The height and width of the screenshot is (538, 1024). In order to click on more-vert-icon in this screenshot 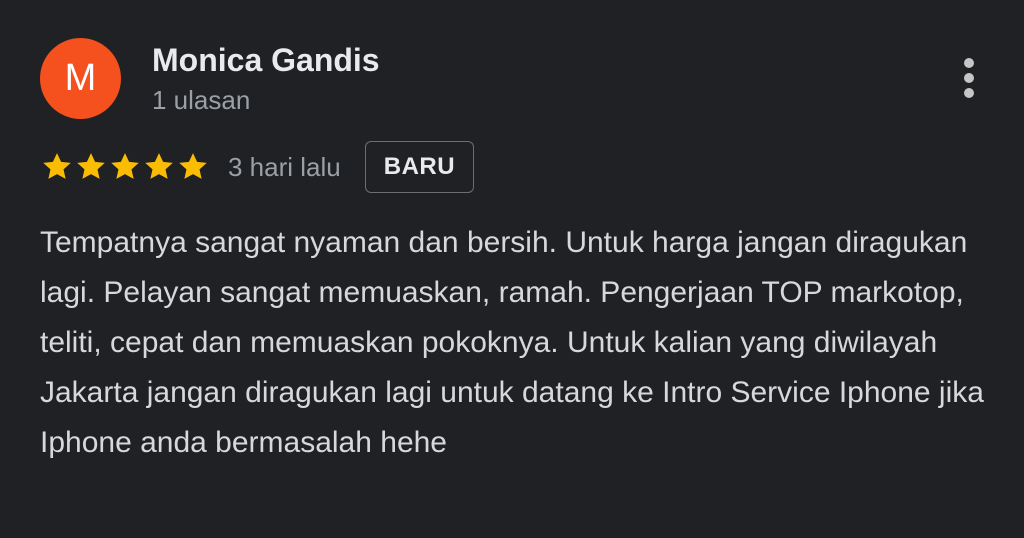, I will do `click(969, 78)`.